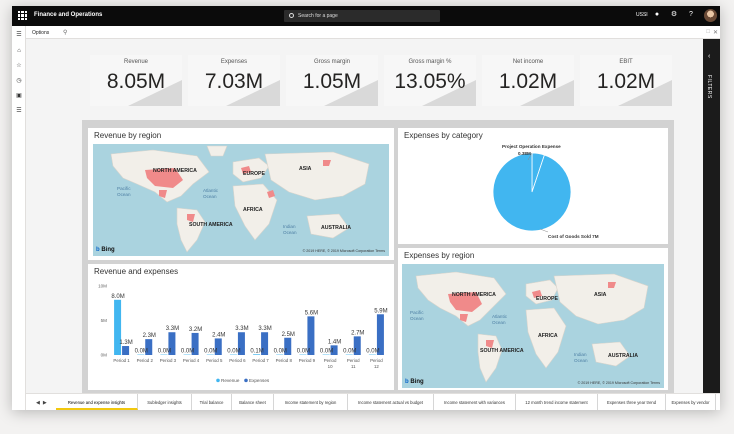 This screenshot has width=734, height=434. I want to click on report-page-tab: Trial balance, so click(212, 402).